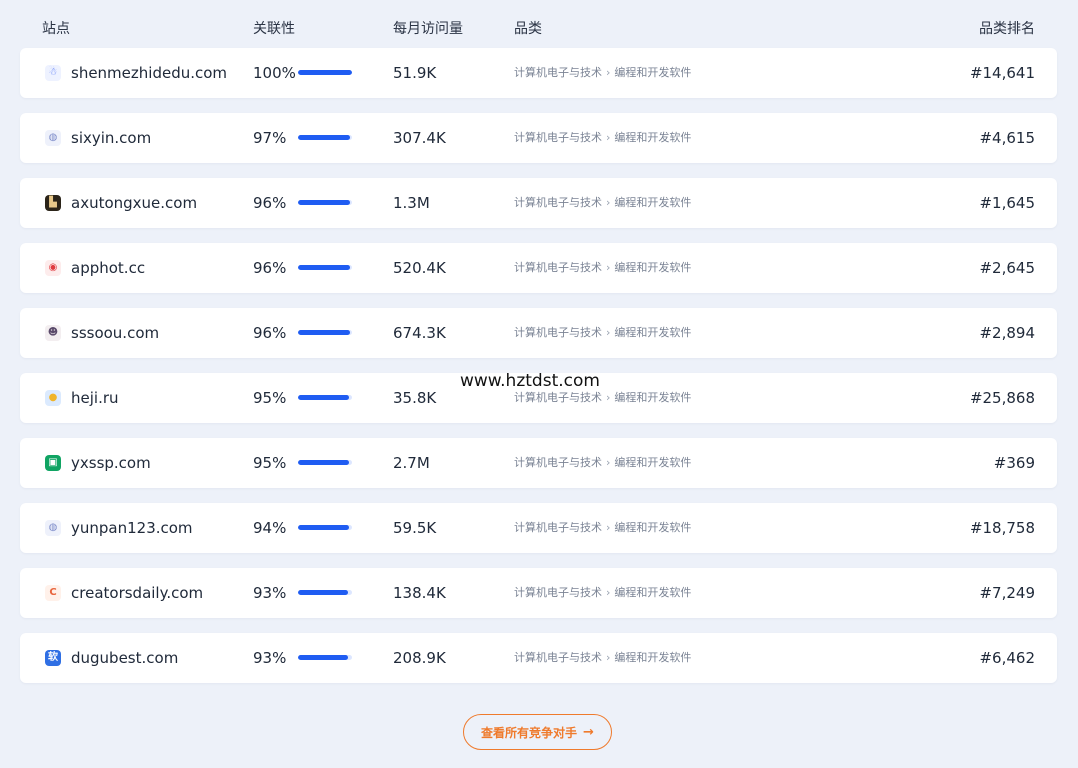  Describe the element at coordinates (132, 528) in the screenshot. I see `site-domain-link: yunpan123.com` at that location.